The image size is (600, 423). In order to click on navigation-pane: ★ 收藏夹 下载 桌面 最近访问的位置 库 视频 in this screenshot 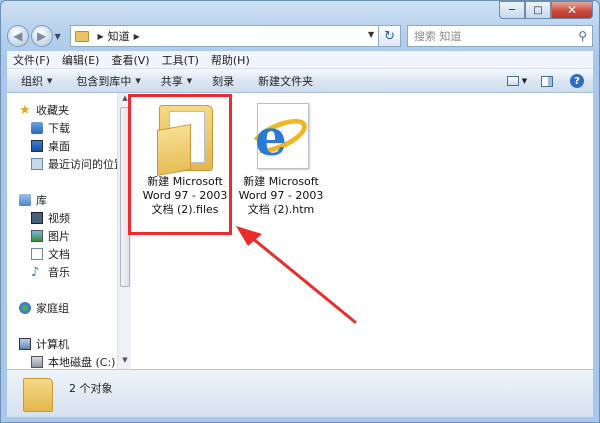, I will do `click(62, 231)`.